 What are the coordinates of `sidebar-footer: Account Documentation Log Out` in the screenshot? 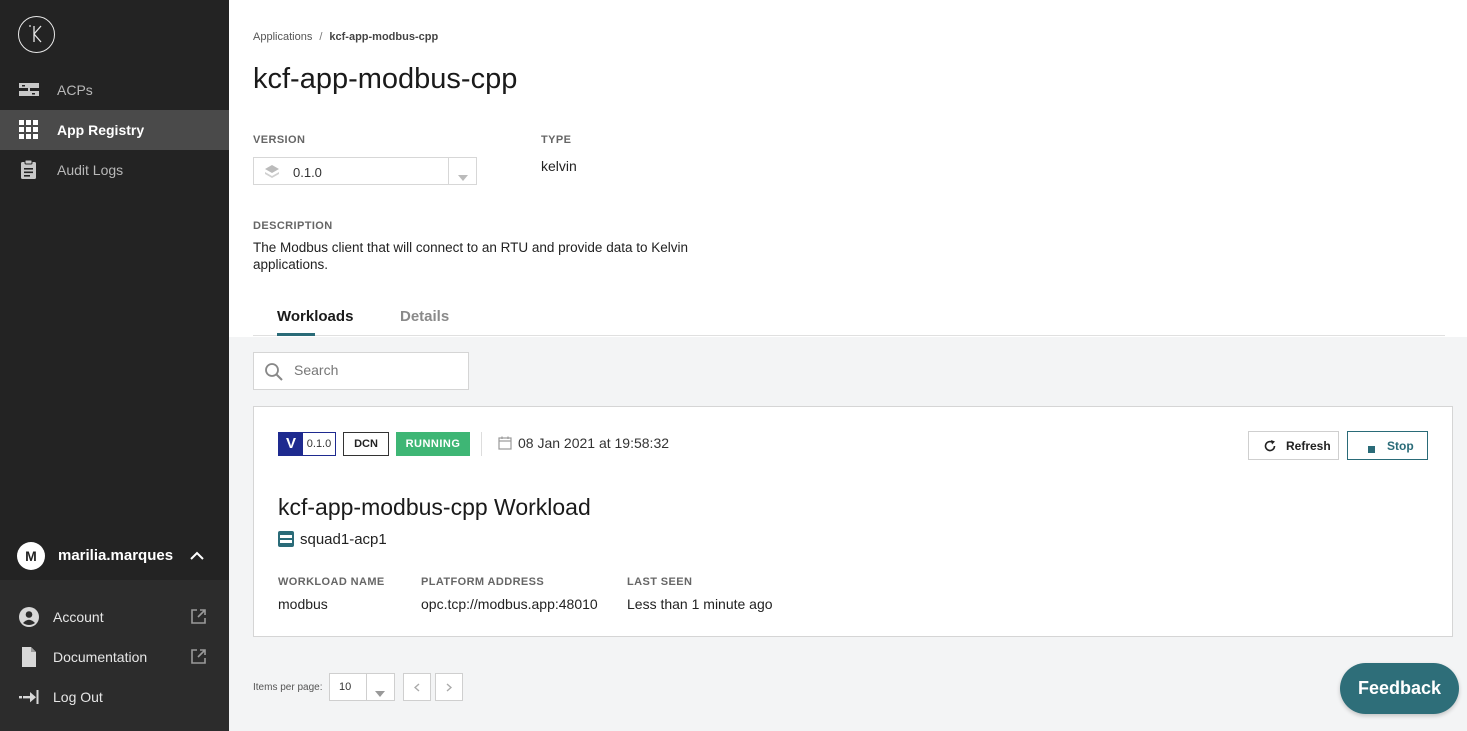 It's located at (114, 655).